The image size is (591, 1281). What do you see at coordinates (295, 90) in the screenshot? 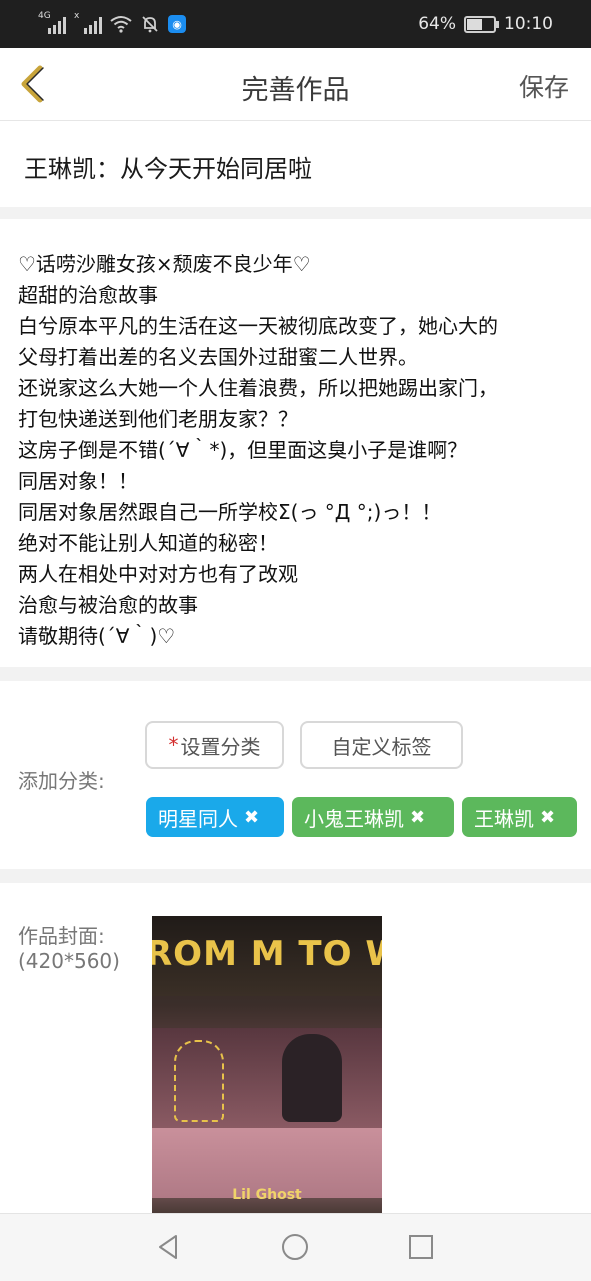
I see `page-title: 完善作品` at bounding box center [295, 90].